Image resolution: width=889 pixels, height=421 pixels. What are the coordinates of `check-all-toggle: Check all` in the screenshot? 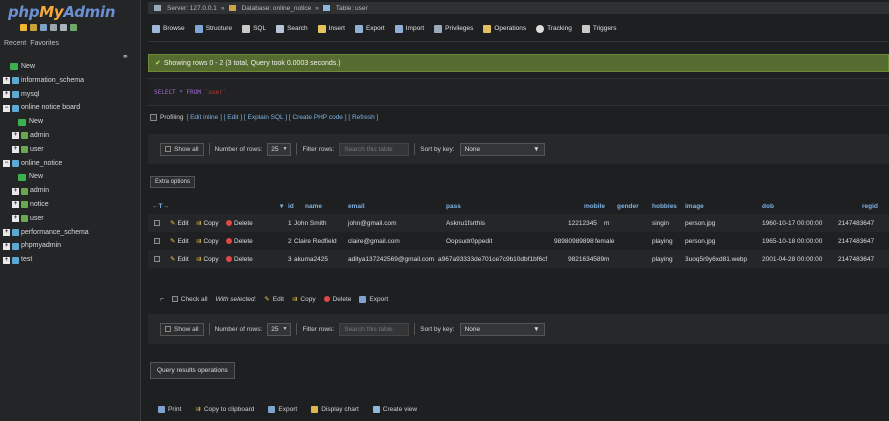 It's located at (189, 299).